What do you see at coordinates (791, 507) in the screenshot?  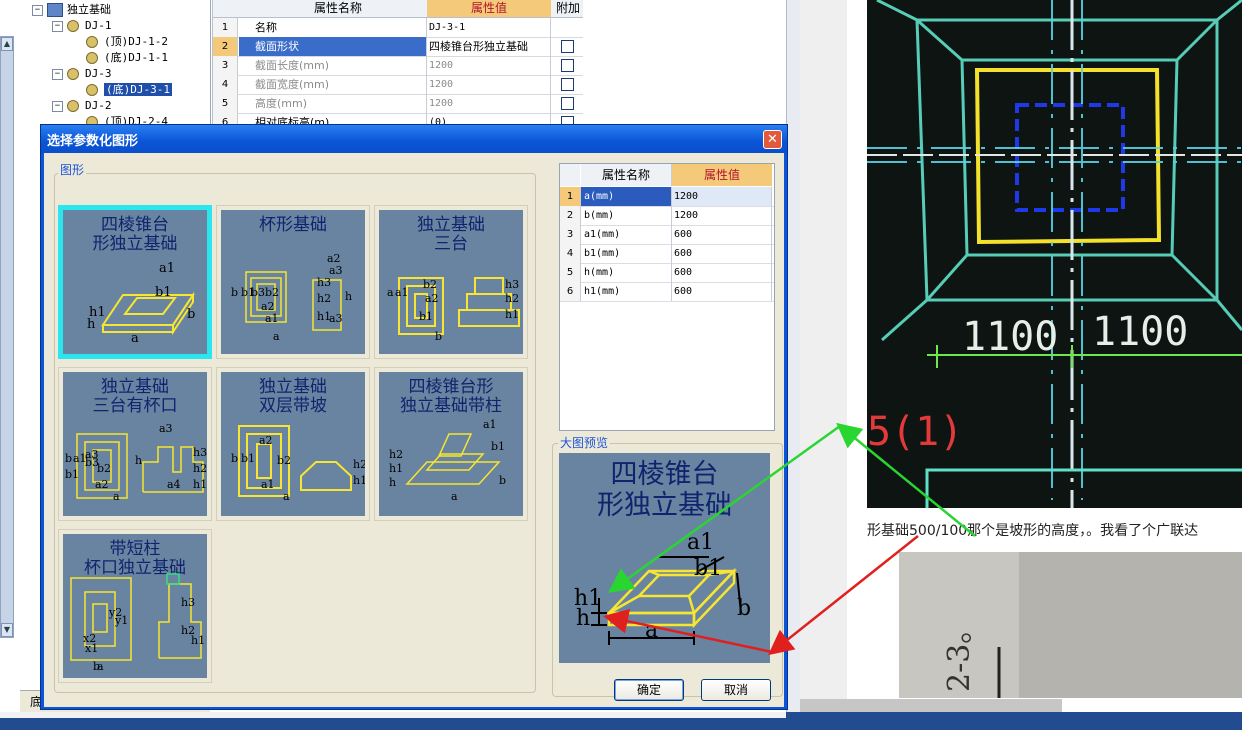 I see `green-arrow` at bounding box center [791, 507].